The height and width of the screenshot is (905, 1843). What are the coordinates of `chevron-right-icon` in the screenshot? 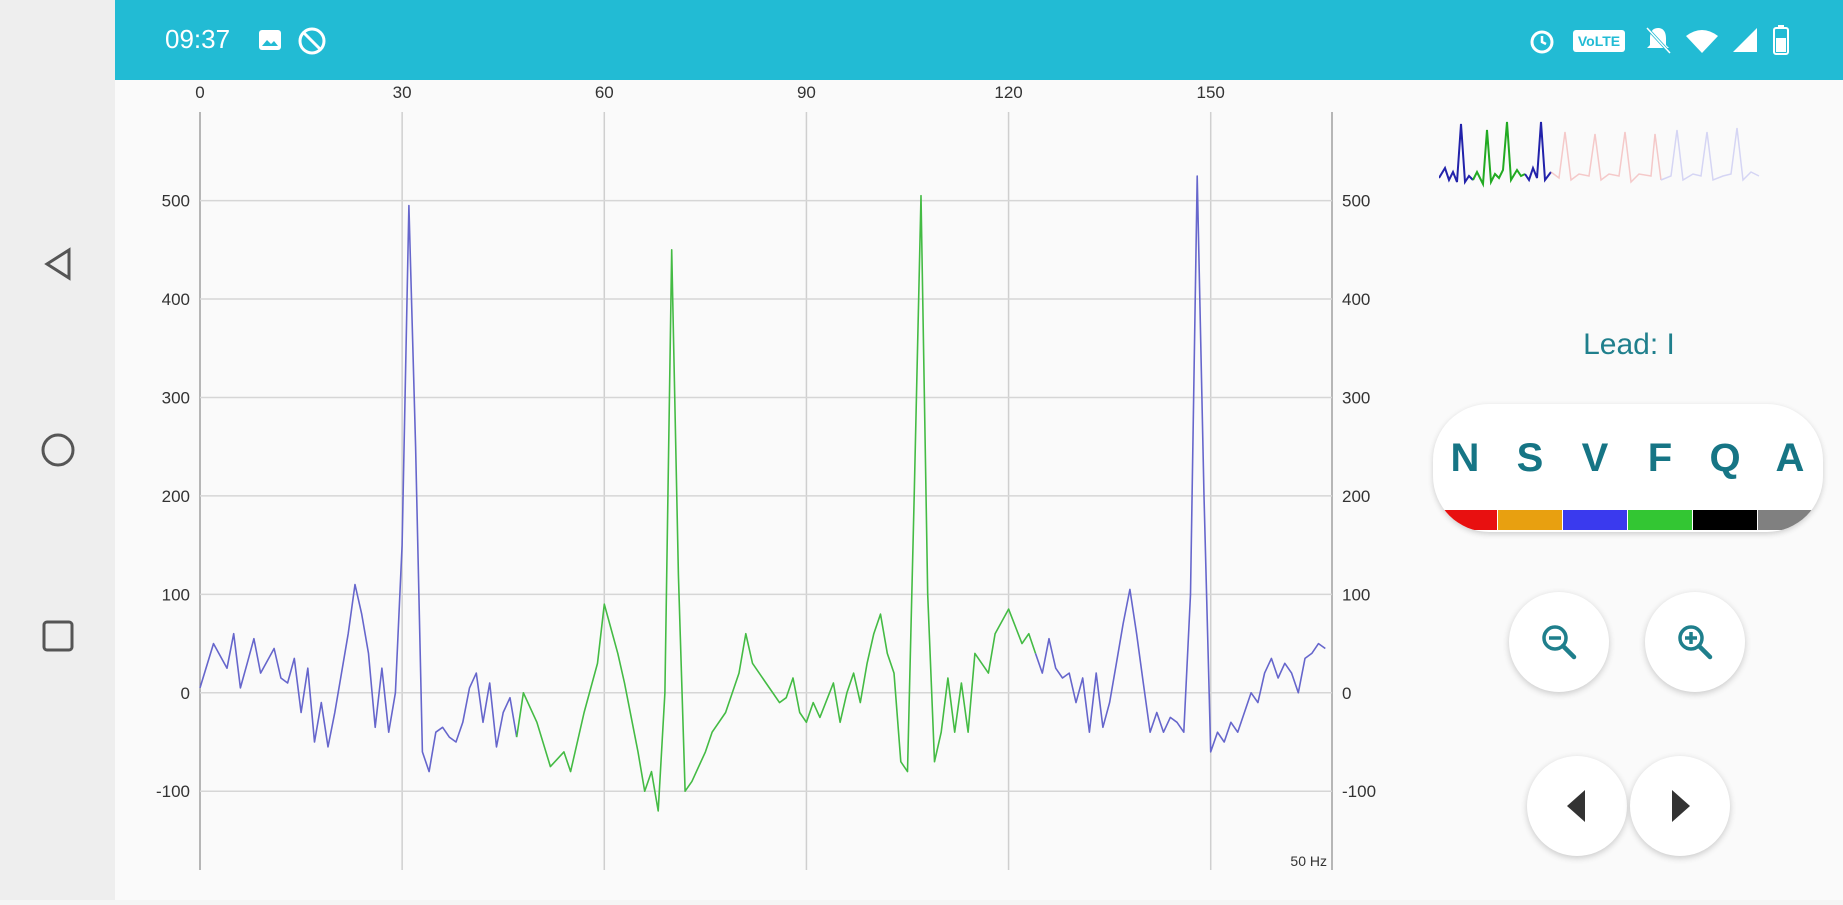 It's located at (1681, 806).